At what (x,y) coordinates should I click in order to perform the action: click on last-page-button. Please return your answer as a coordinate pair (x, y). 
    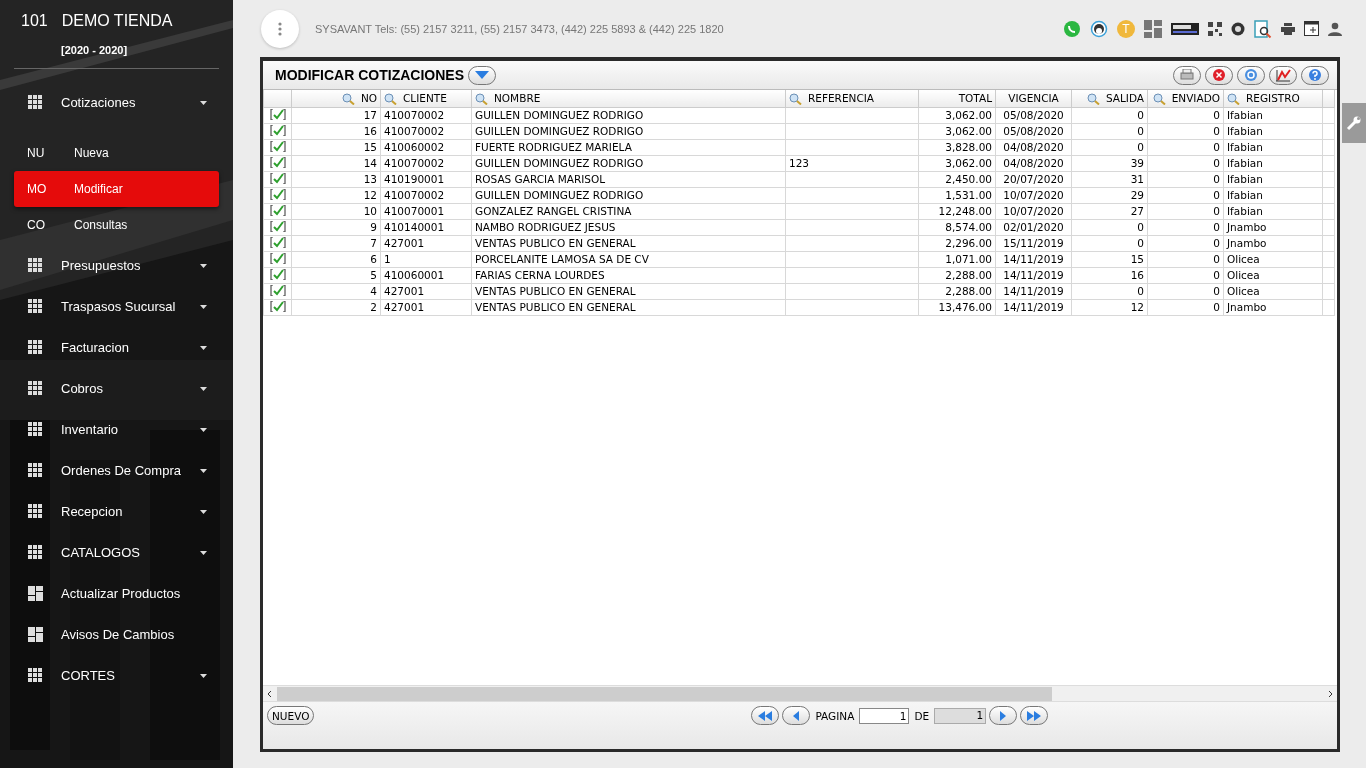
    Looking at the image, I should click on (1034, 715).